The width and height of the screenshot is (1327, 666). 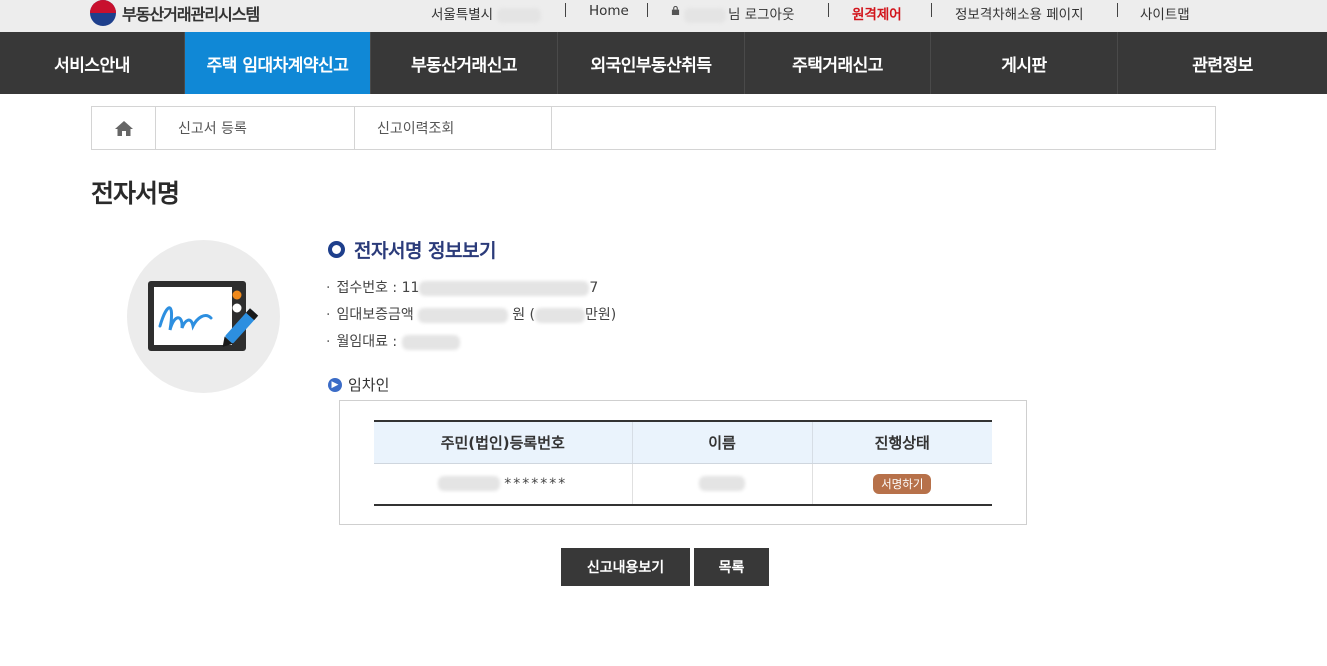 I want to click on info-gap-page-link: 정보격차해소용 페이지, so click(x=1019, y=13).